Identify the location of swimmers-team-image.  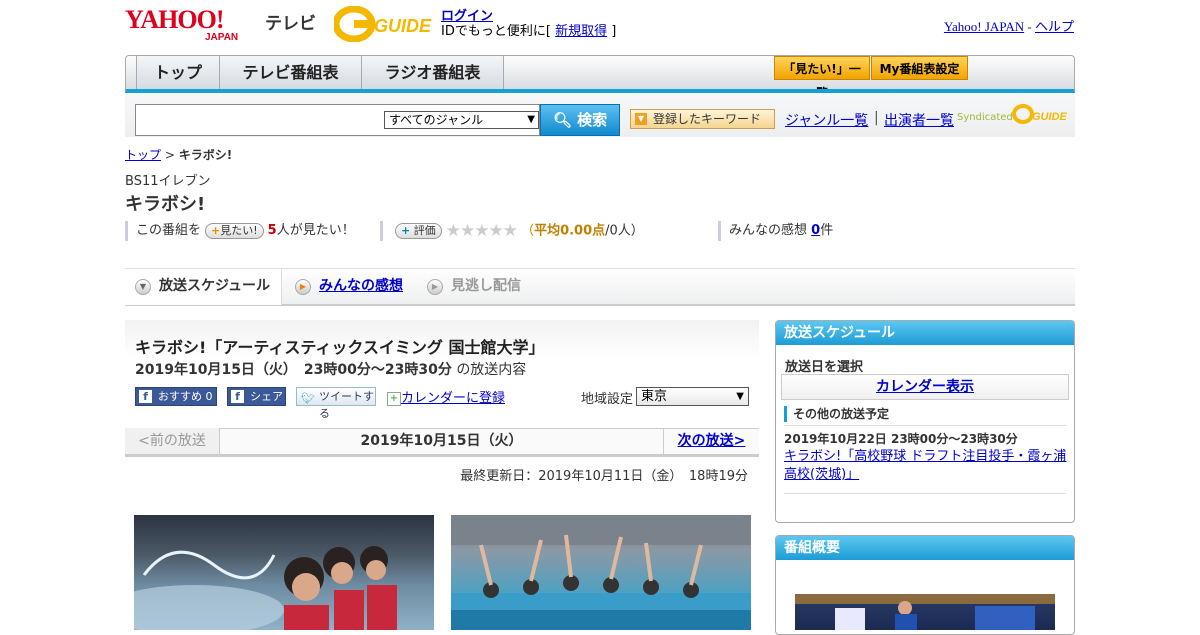
(601, 572).